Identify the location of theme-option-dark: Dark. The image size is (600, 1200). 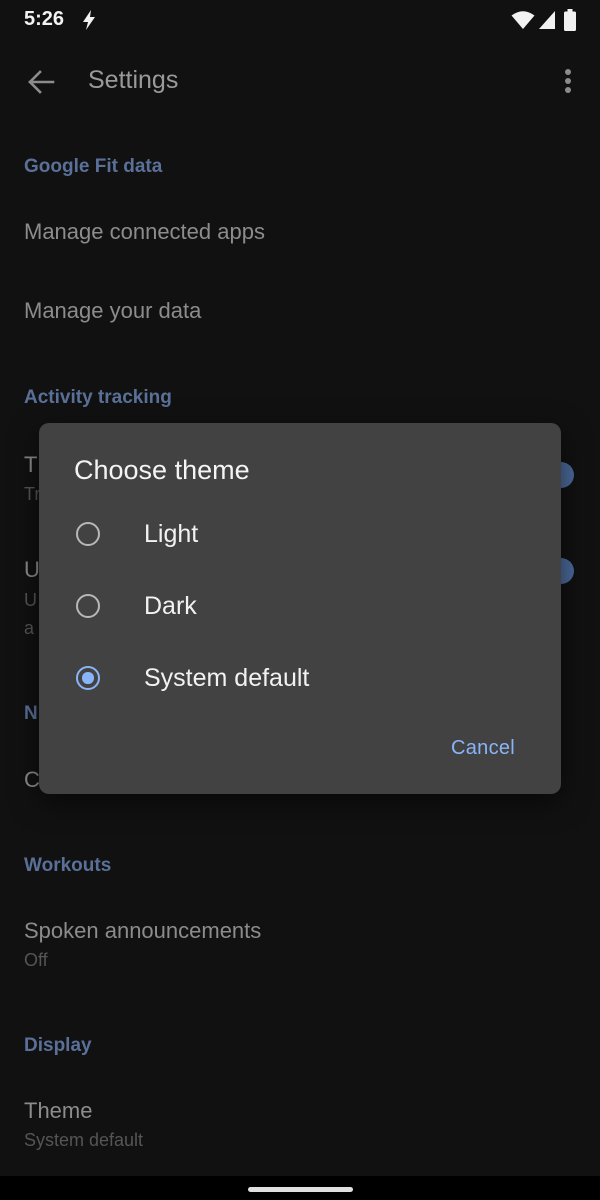
(300, 608).